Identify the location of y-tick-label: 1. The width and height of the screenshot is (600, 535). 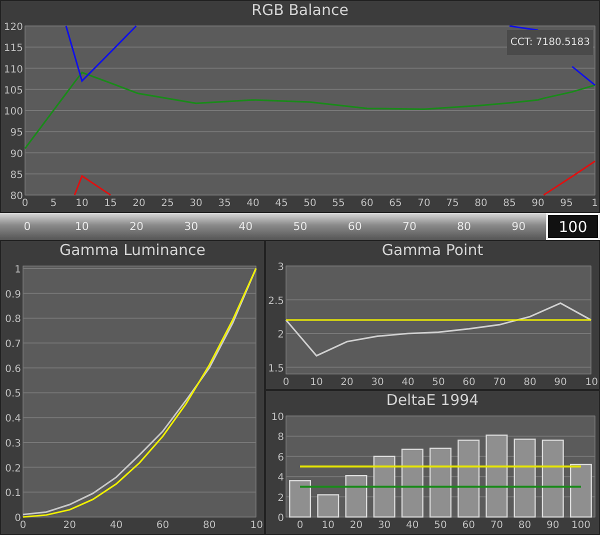
(17, 270).